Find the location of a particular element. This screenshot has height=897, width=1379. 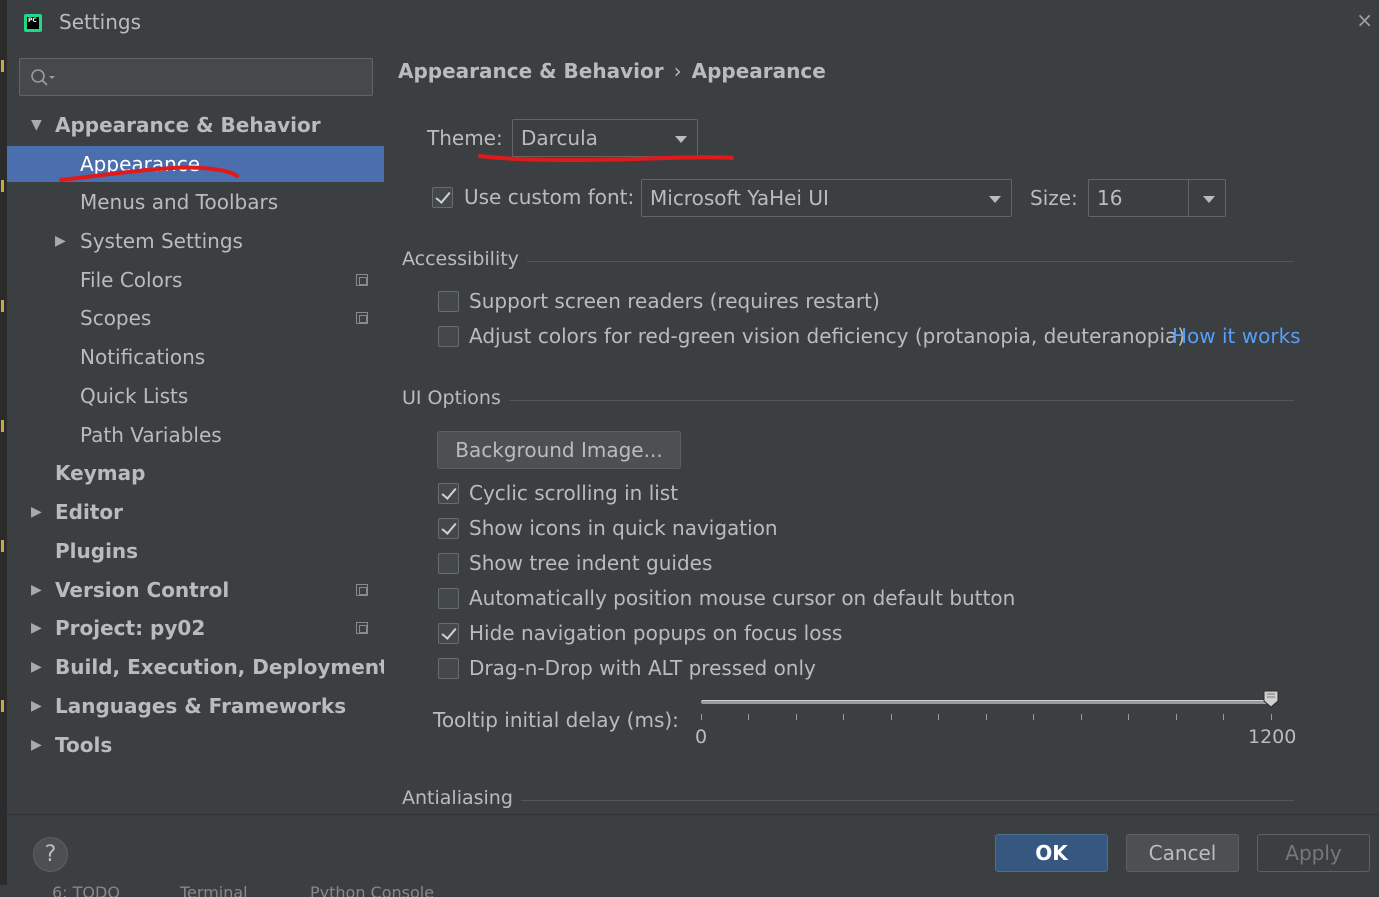

close-button: × is located at coordinates (1364, 20).